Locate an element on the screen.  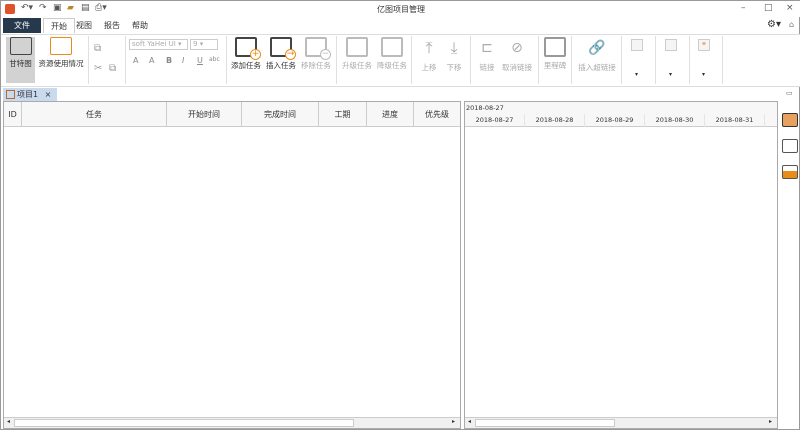
col-progress: 进度 is located at coordinates (390, 114).